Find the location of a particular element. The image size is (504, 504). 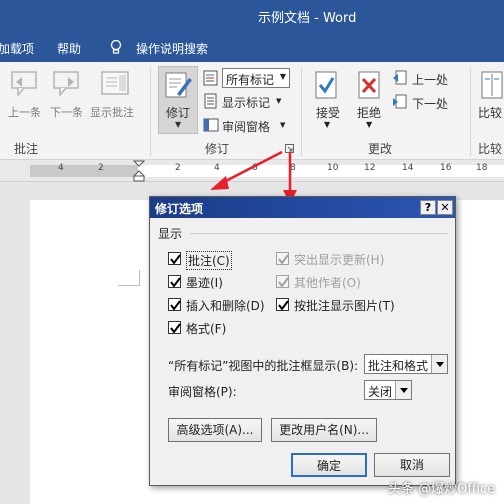

close-button: ✕ is located at coordinates (445, 207).